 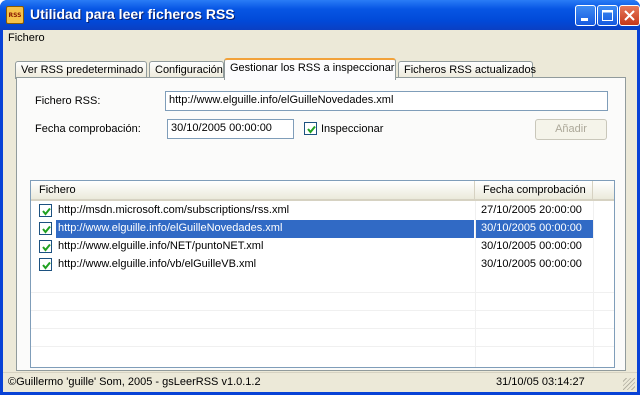 I want to click on maximize-icon, so click(x=607, y=15).